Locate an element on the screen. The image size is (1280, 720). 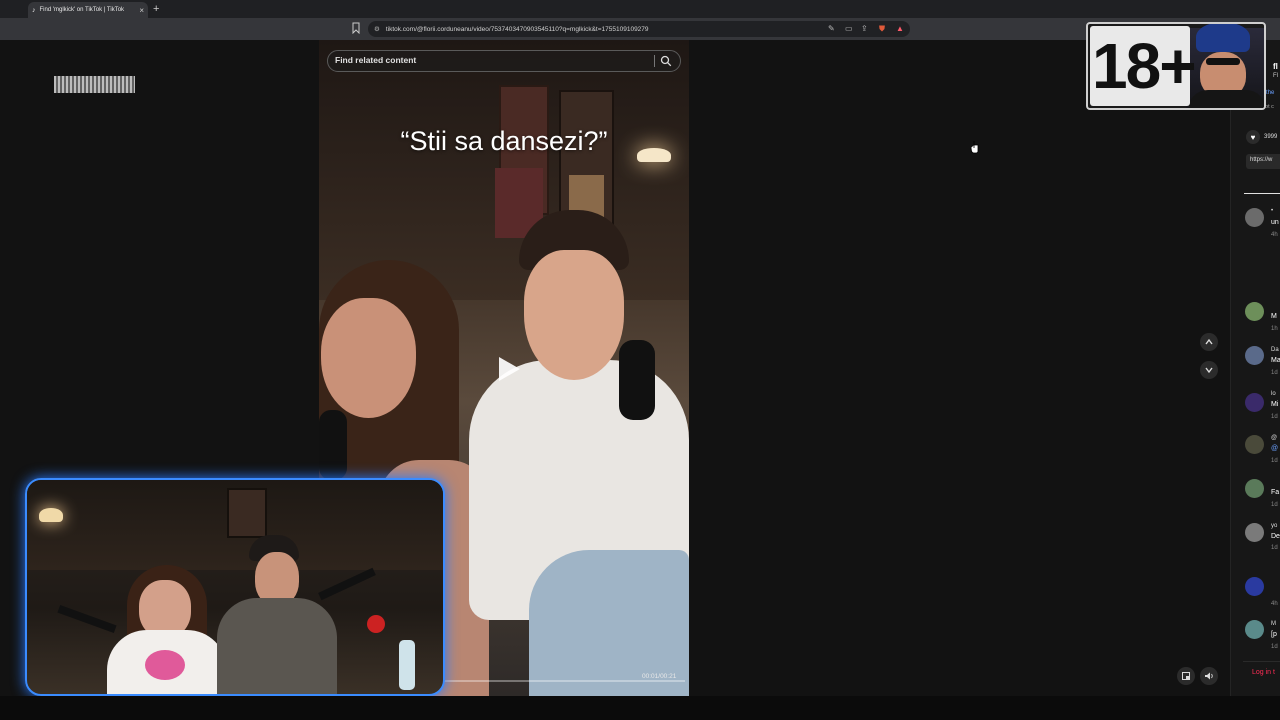
comment-text: Mi is located at coordinates (1275, 404).